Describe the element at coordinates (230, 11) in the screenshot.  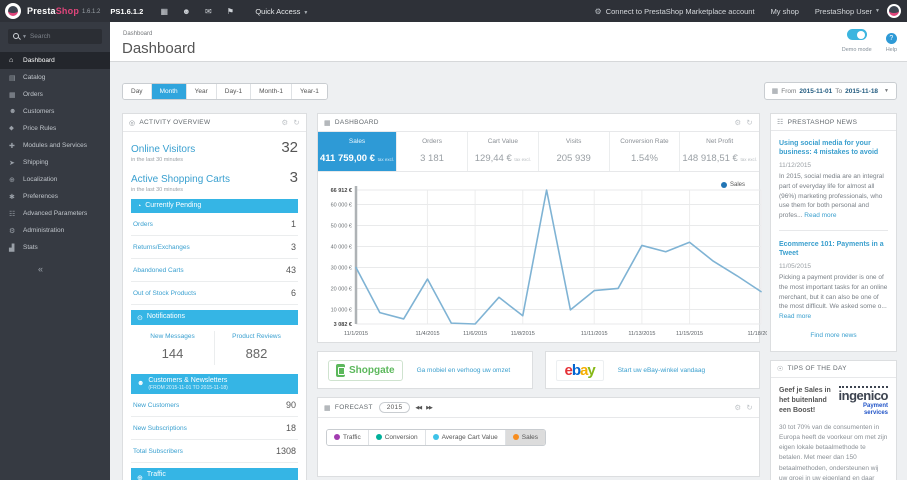
I see `pin-icon: ⚑` at that location.